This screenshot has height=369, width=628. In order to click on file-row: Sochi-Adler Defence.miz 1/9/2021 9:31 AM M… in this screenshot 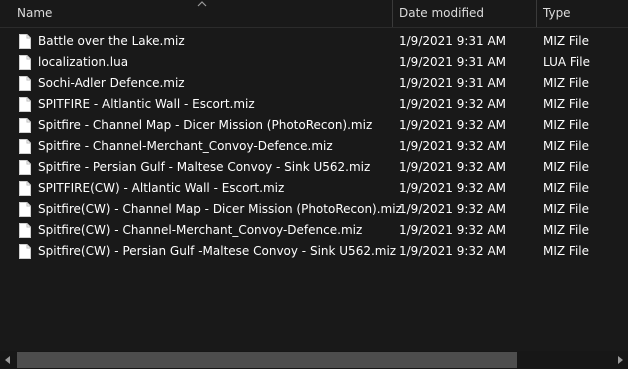, I will do `click(314, 83)`.